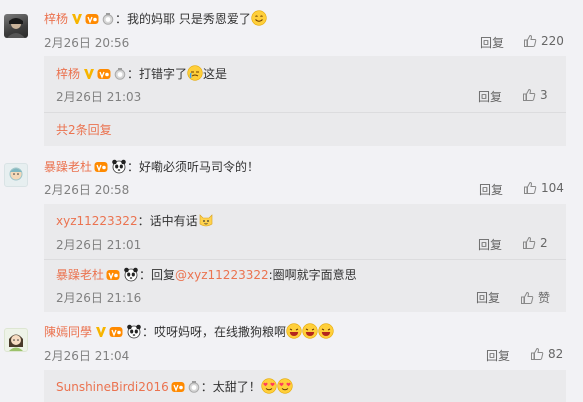 Image resolution: width=583 pixels, height=402 pixels. What do you see at coordinates (193, 167) in the screenshot?
I see `comment-text: ：好嘞必须听马司令的！` at bounding box center [193, 167].